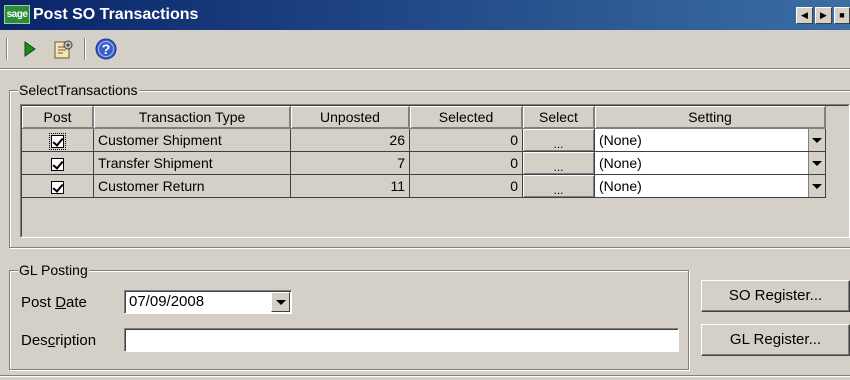 Image resolution: width=850 pixels, height=380 pixels. Describe the element at coordinates (167, 301) in the screenshot. I see `post-date-value: 07/09/2008` at that location.